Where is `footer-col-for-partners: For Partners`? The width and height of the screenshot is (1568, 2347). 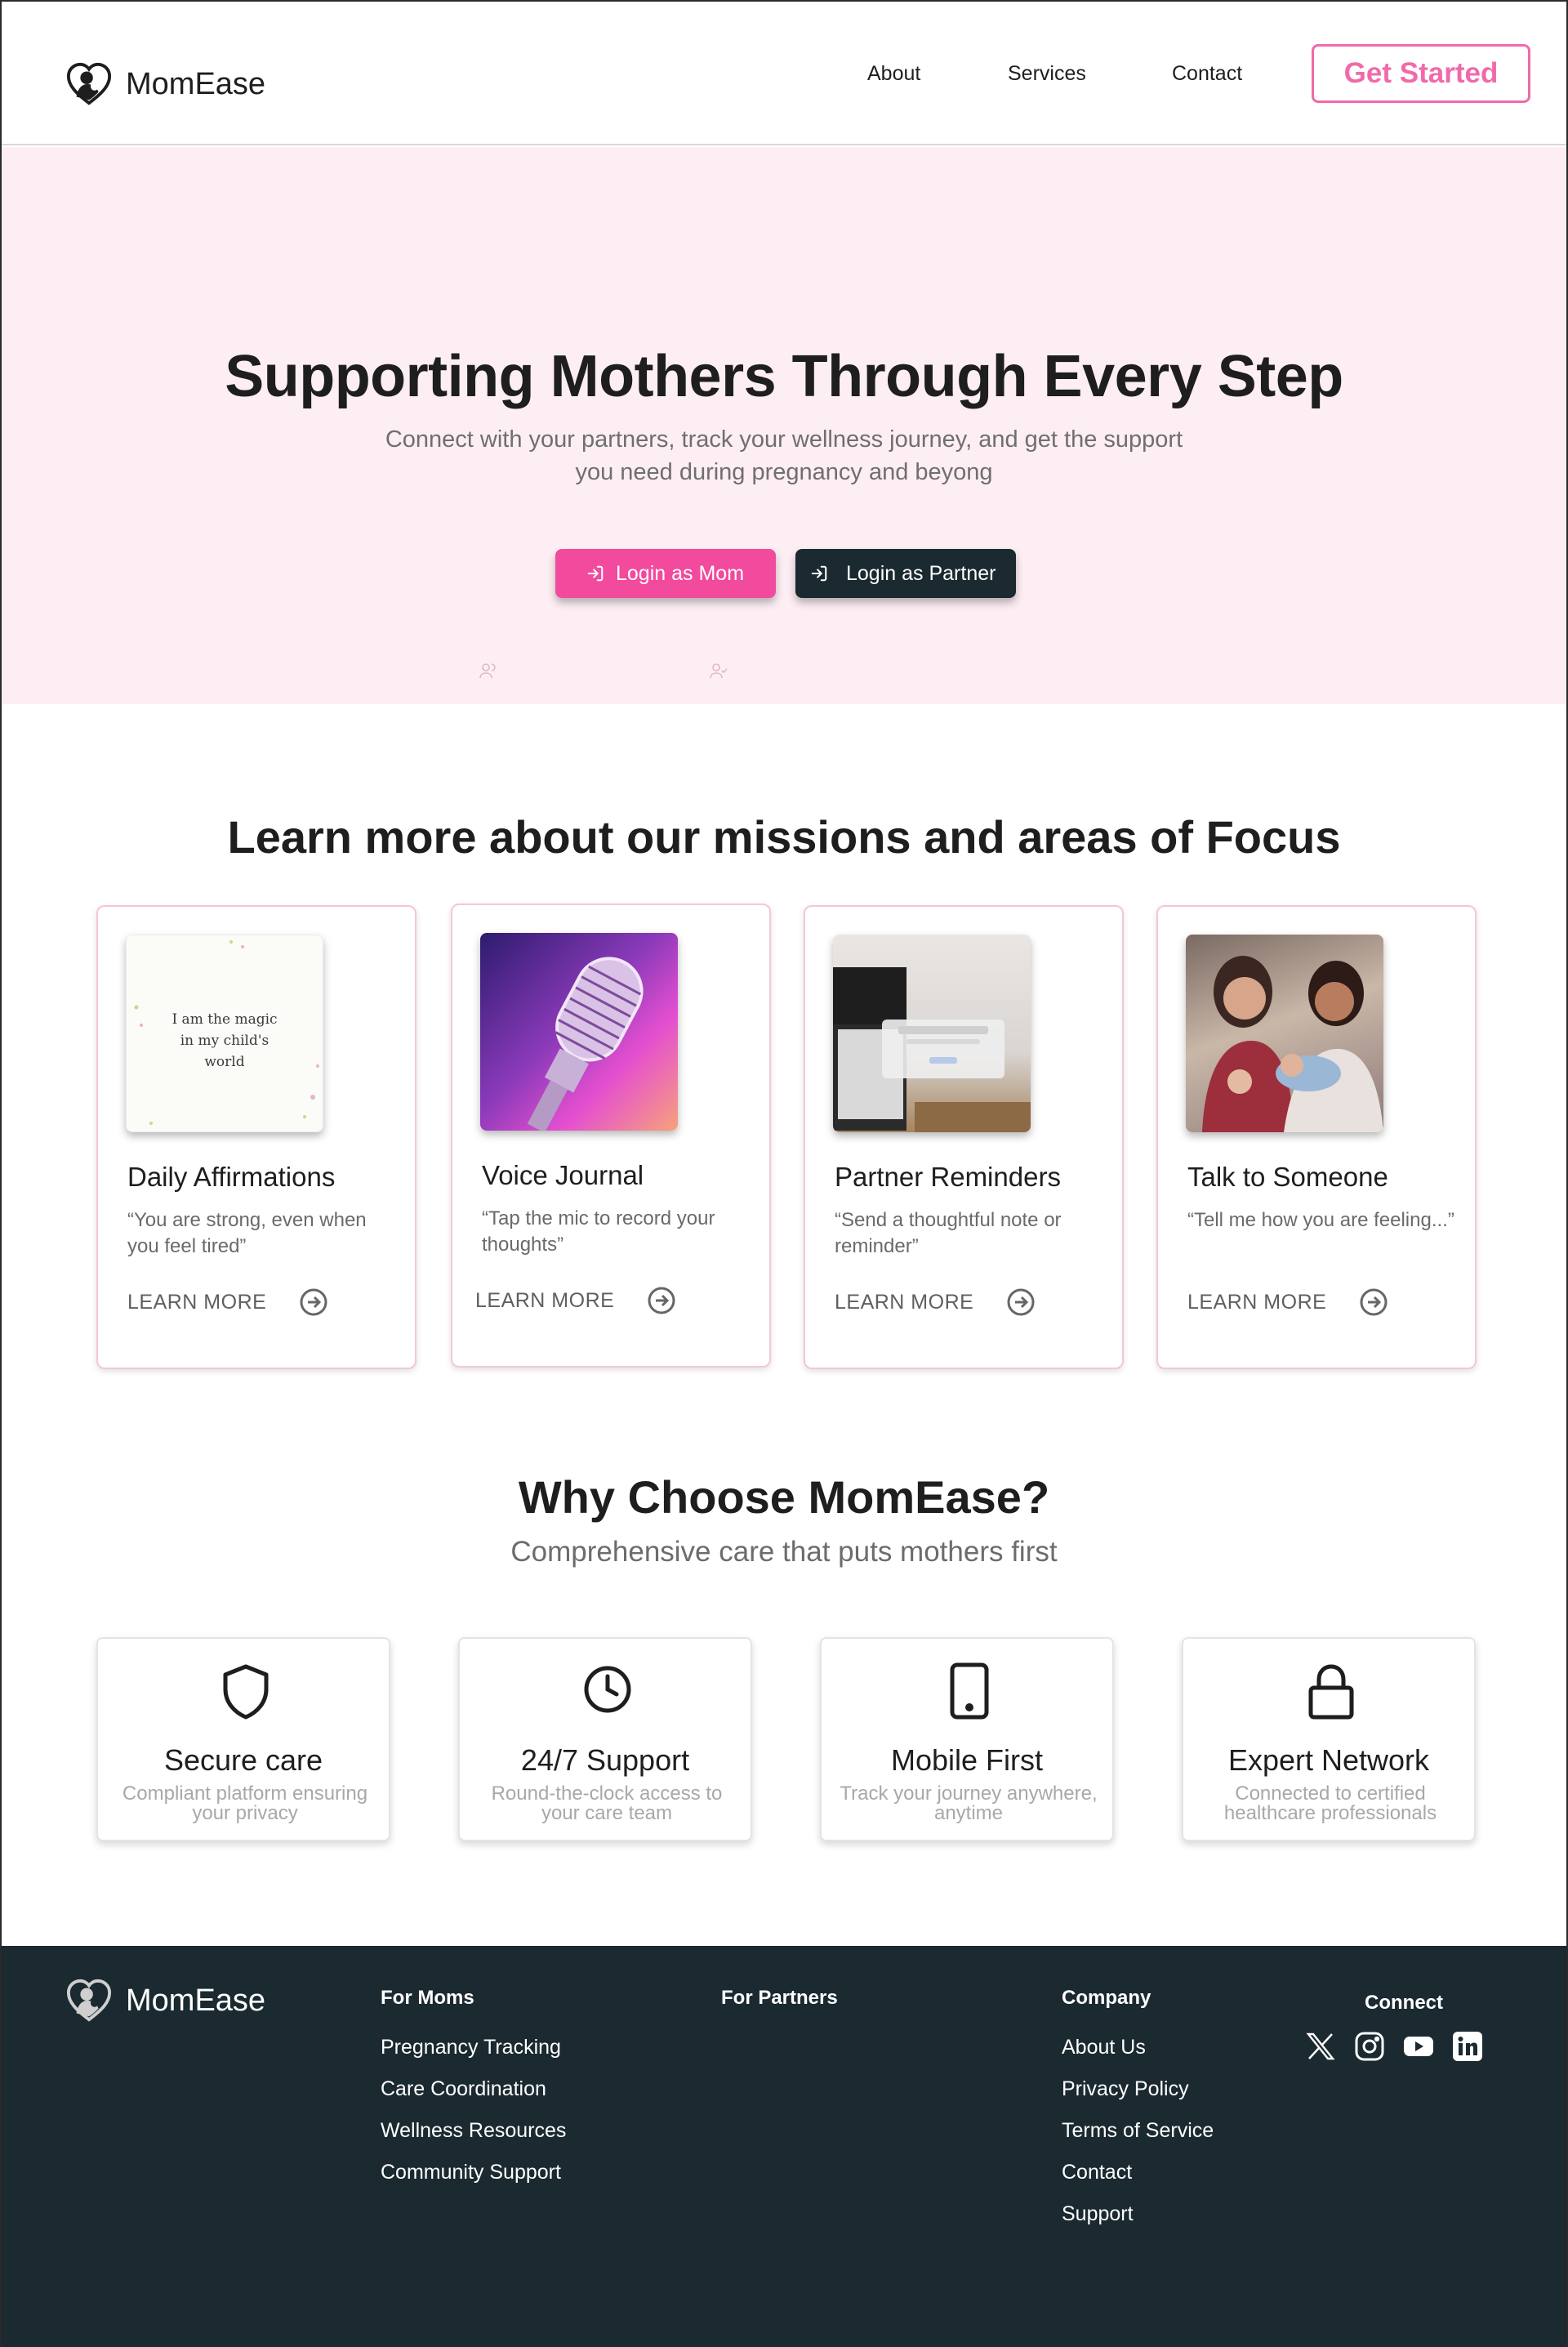 footer-col-for-partners: For Partners is located at coordinates (779, 2011).